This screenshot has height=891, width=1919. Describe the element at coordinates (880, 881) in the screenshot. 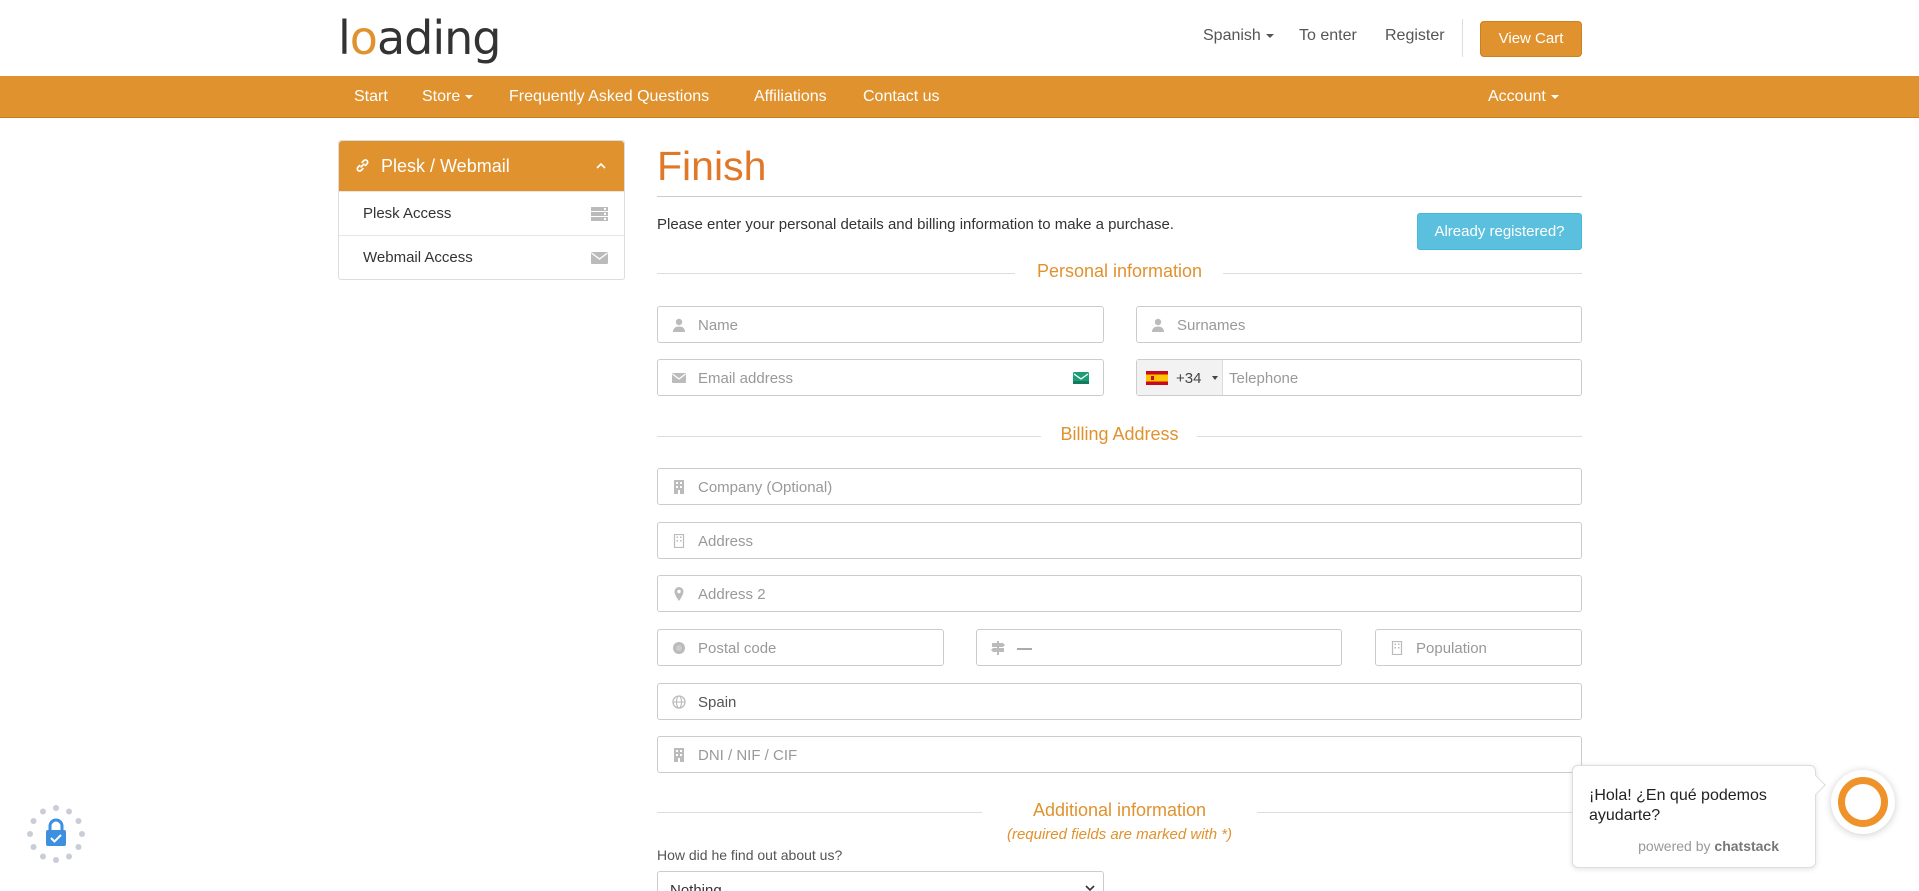

I see `referral-select: Nothing` at that location.